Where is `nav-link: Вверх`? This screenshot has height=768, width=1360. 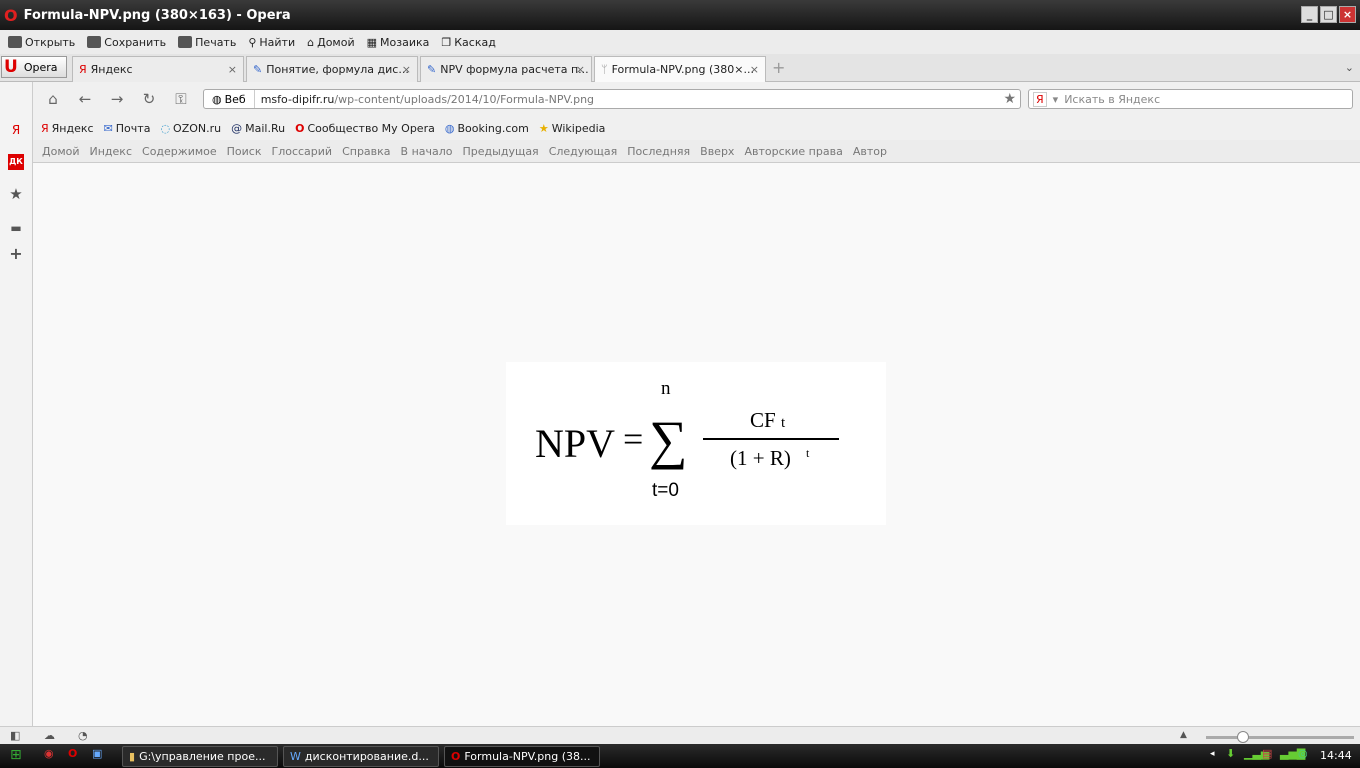 nav-link: Вверх is located at coordinates (717, 151).